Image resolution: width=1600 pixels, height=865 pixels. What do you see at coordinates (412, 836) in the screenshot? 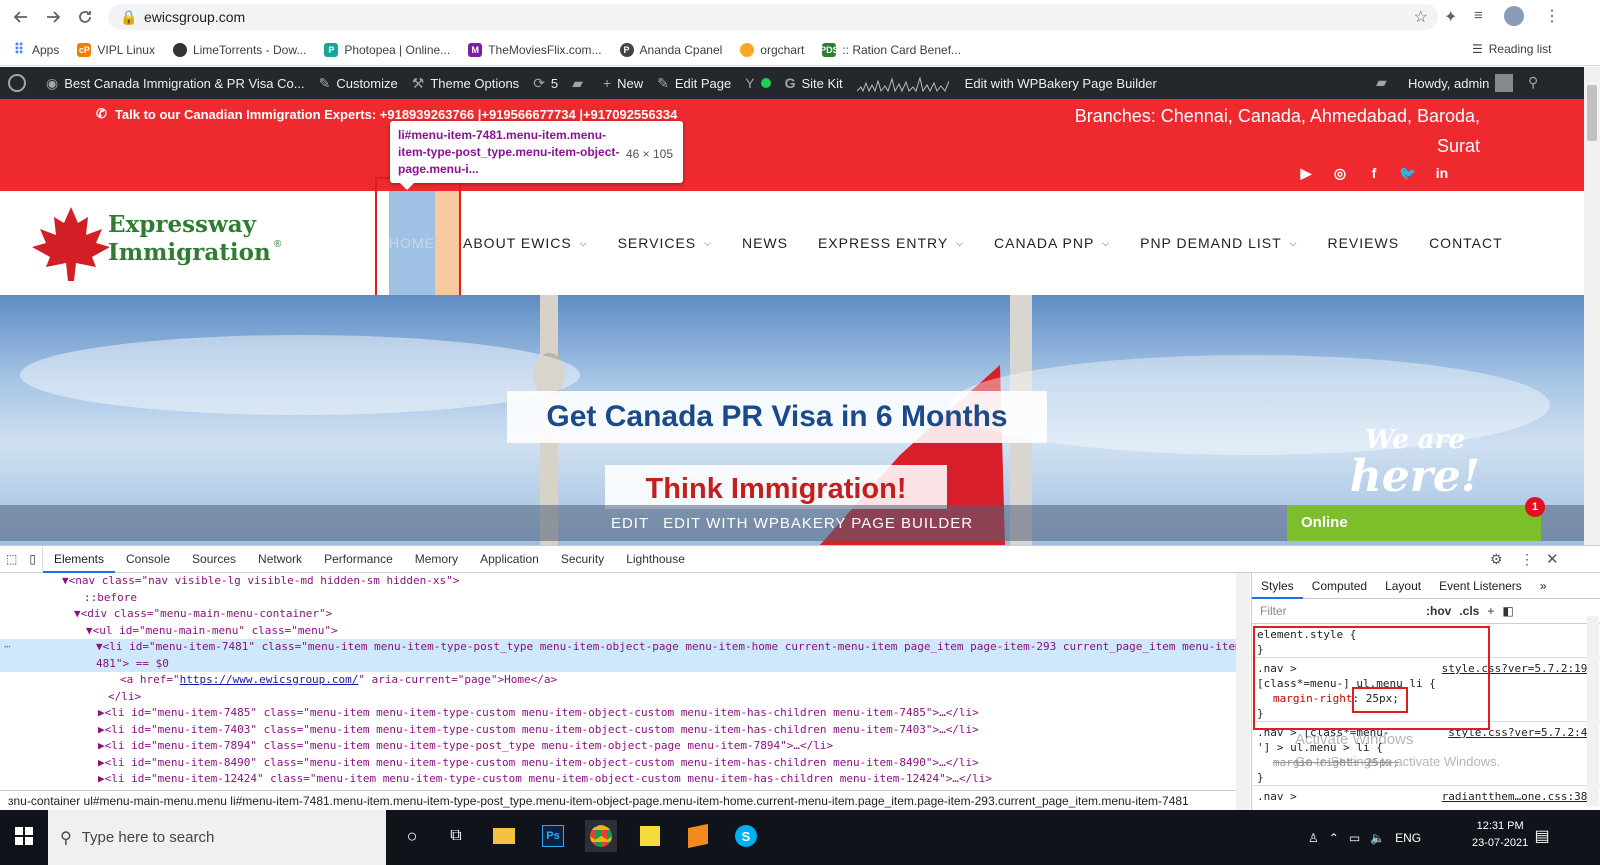
I see `cortana-icon: ○` at bounding box center [412, 836].